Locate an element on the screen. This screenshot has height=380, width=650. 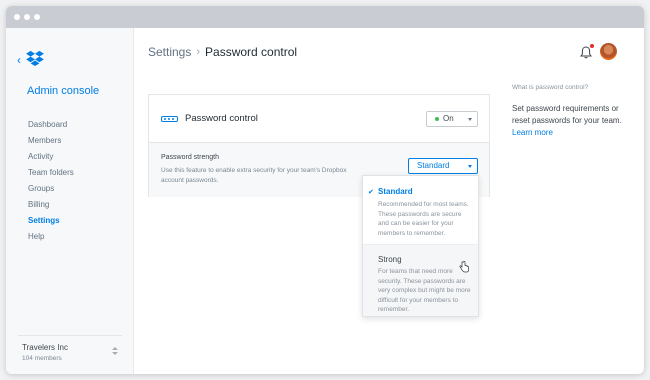
breadcrumb-settings-link: Settings is located at coordinates (169, 52).